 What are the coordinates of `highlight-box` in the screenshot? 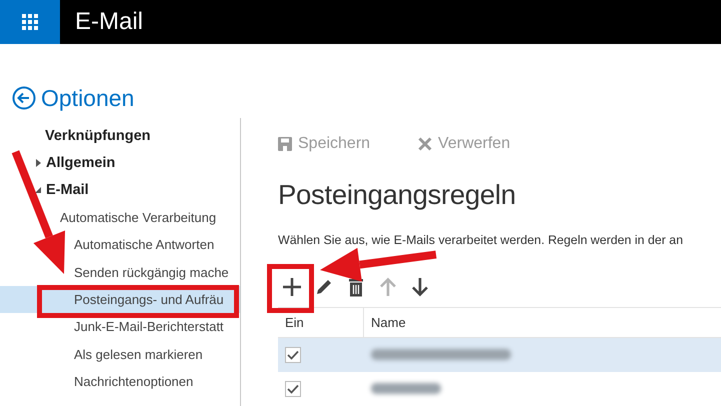 It's located at (290, 288).